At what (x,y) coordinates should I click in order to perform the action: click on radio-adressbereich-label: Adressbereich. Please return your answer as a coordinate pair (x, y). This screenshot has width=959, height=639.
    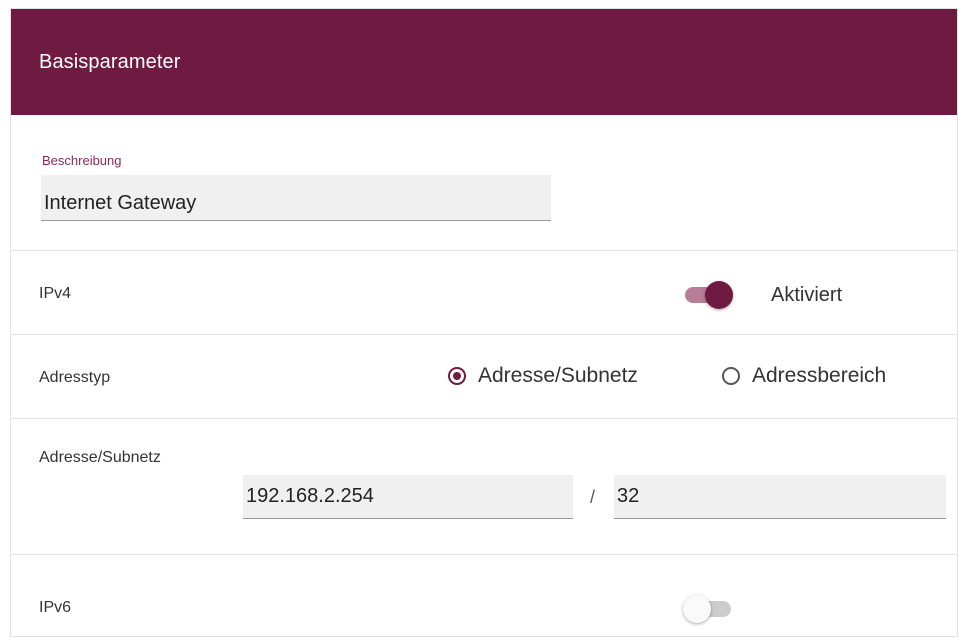
    Looking at the image, I should click on (819, 375).